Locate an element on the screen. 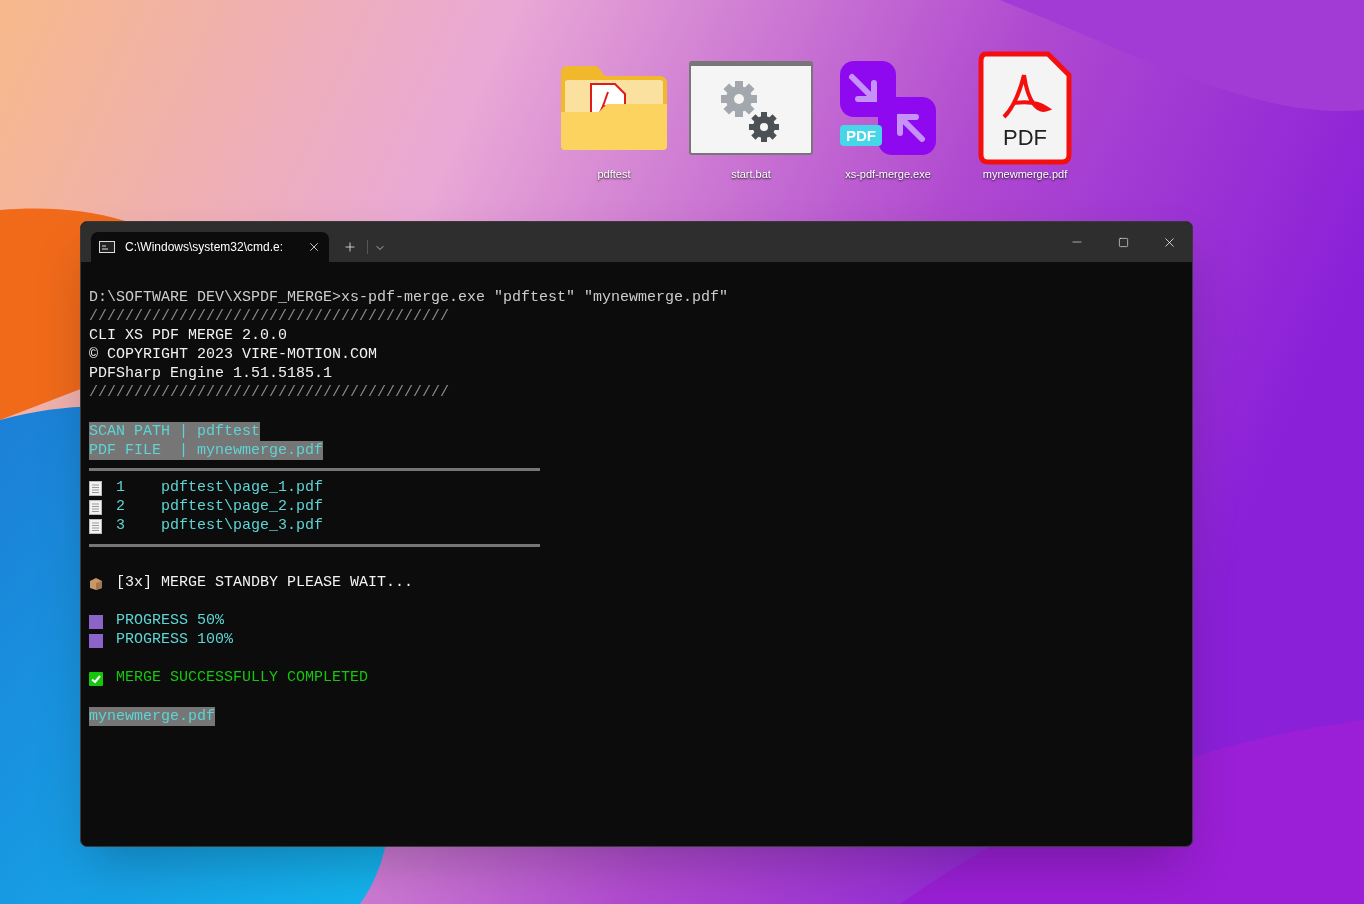 Image resolution: width=1364 pixels, height=904 pixels. icon-label: start.bat is located at coordinates (751, 174).